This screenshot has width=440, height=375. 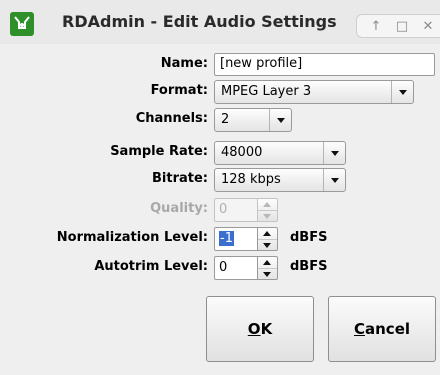 I want to click on quality-spinbox: 0, so click(x=248, y=210).